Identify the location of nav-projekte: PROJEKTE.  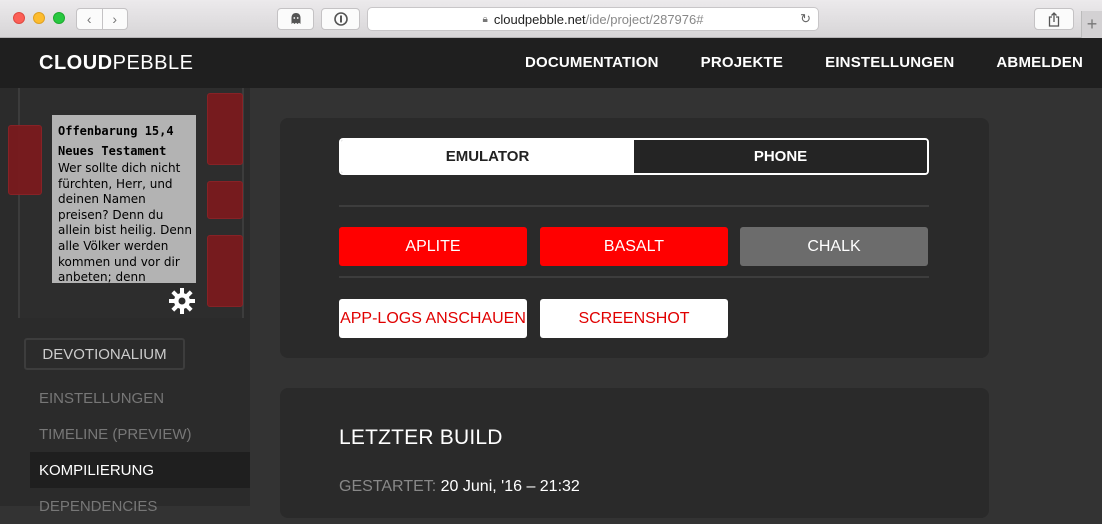
(742, 62).